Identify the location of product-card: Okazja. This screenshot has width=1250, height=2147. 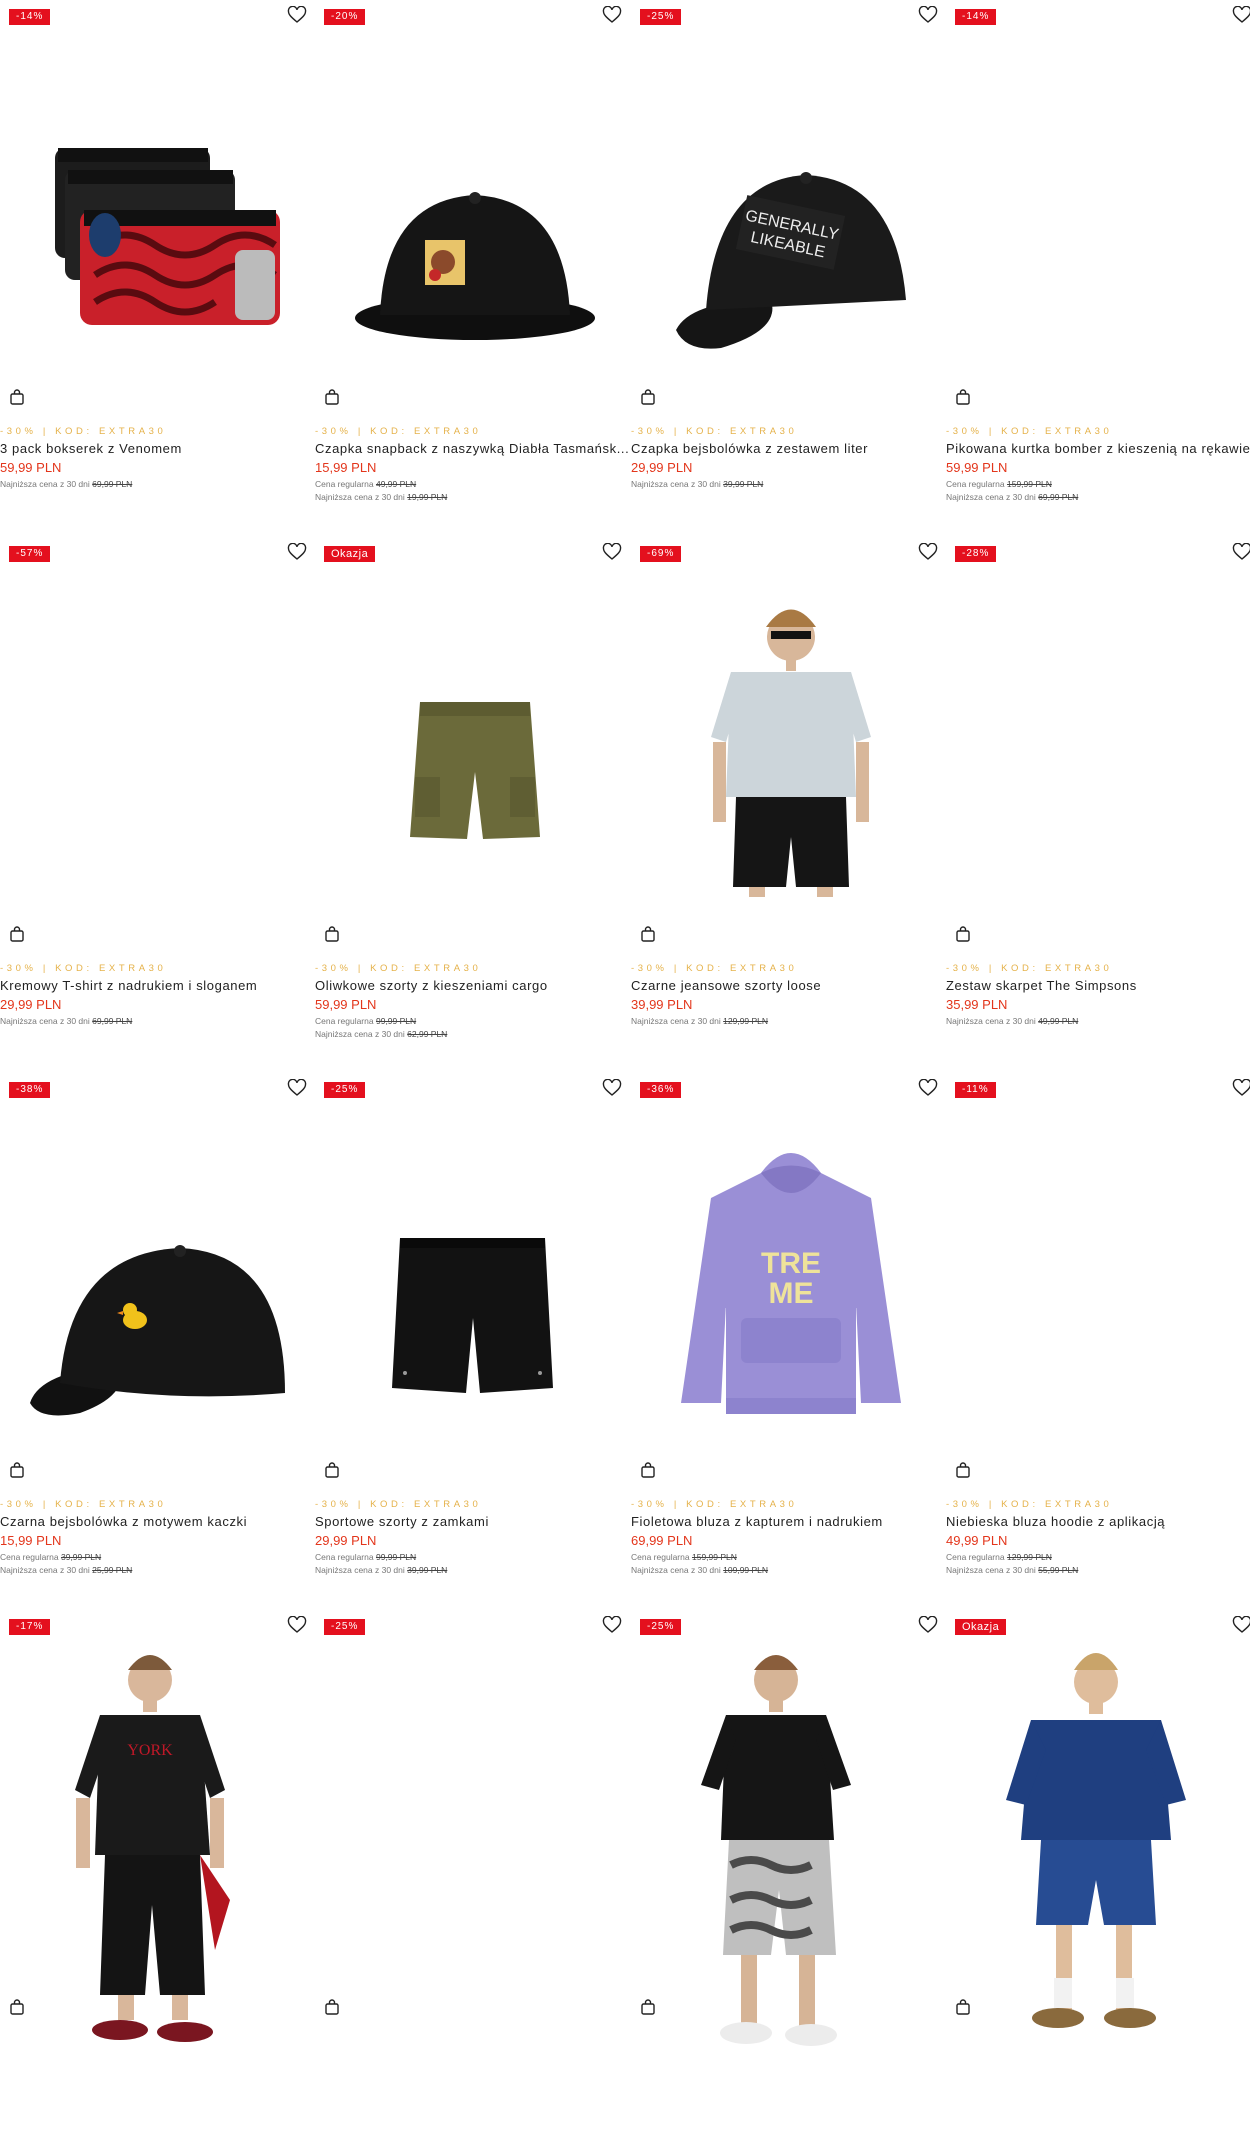
(1098, 1878).